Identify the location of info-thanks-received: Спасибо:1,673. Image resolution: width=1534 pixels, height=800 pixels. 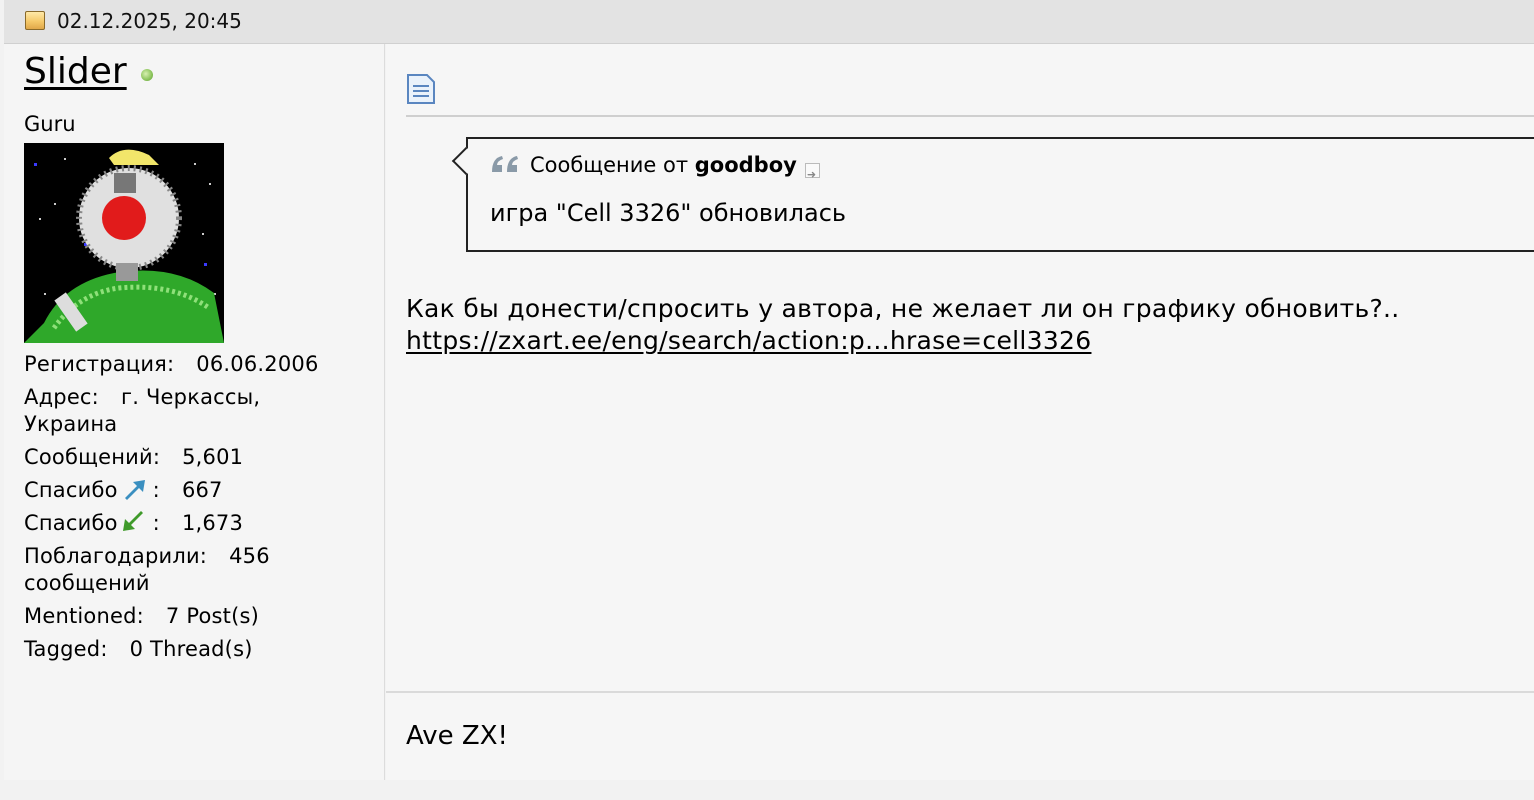
(134, 523).